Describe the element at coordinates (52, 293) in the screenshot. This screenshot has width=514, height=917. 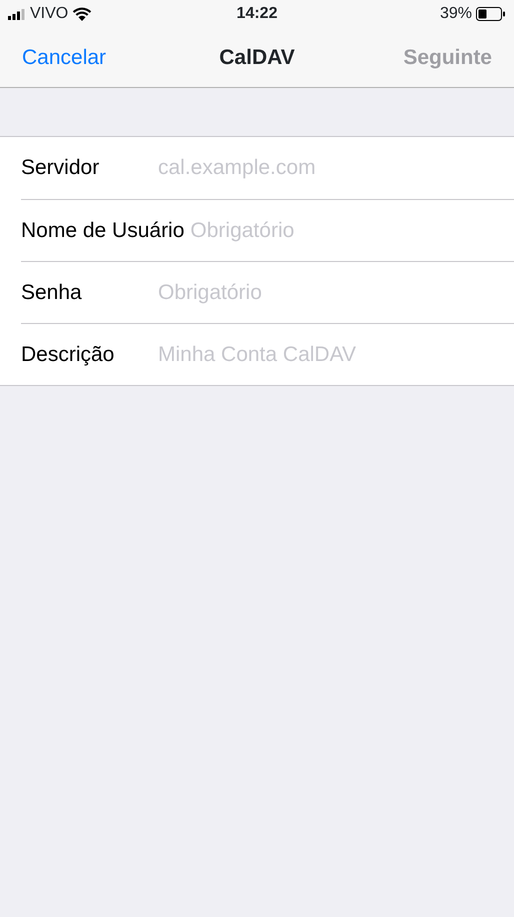
I see `field-label: Senha` at that location.